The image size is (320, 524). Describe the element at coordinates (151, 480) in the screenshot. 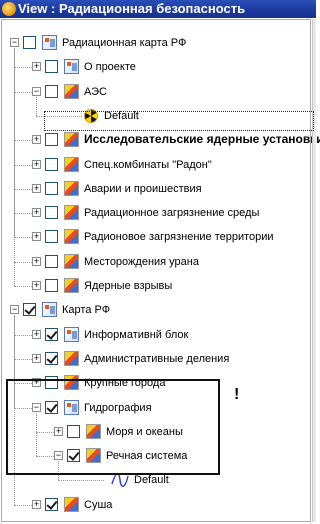

I see `tree-node-label: Default` at that location.